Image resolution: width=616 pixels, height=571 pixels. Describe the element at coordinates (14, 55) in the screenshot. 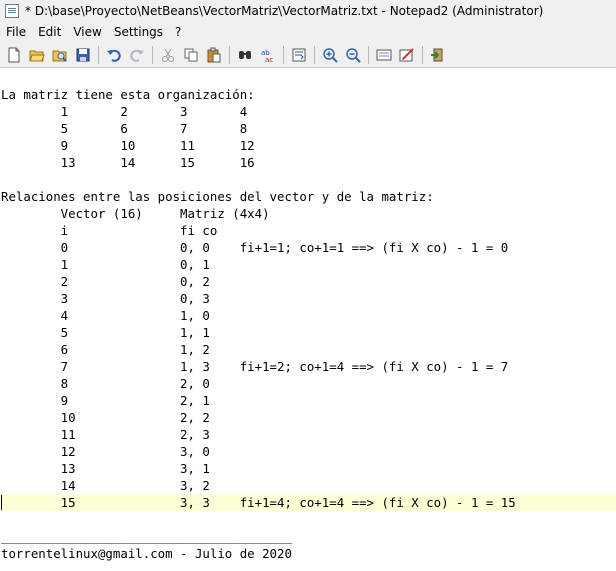

I see `new-icon` at that location.